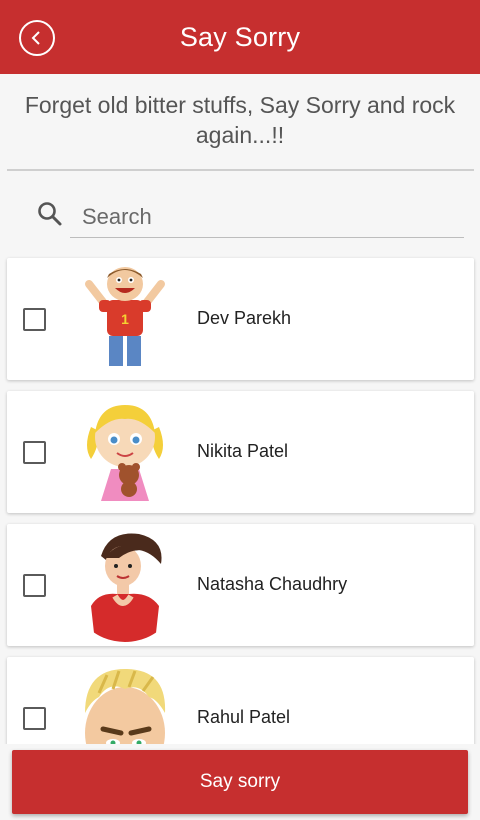  I want to click on girl-avatar-image, so click(125, 453).